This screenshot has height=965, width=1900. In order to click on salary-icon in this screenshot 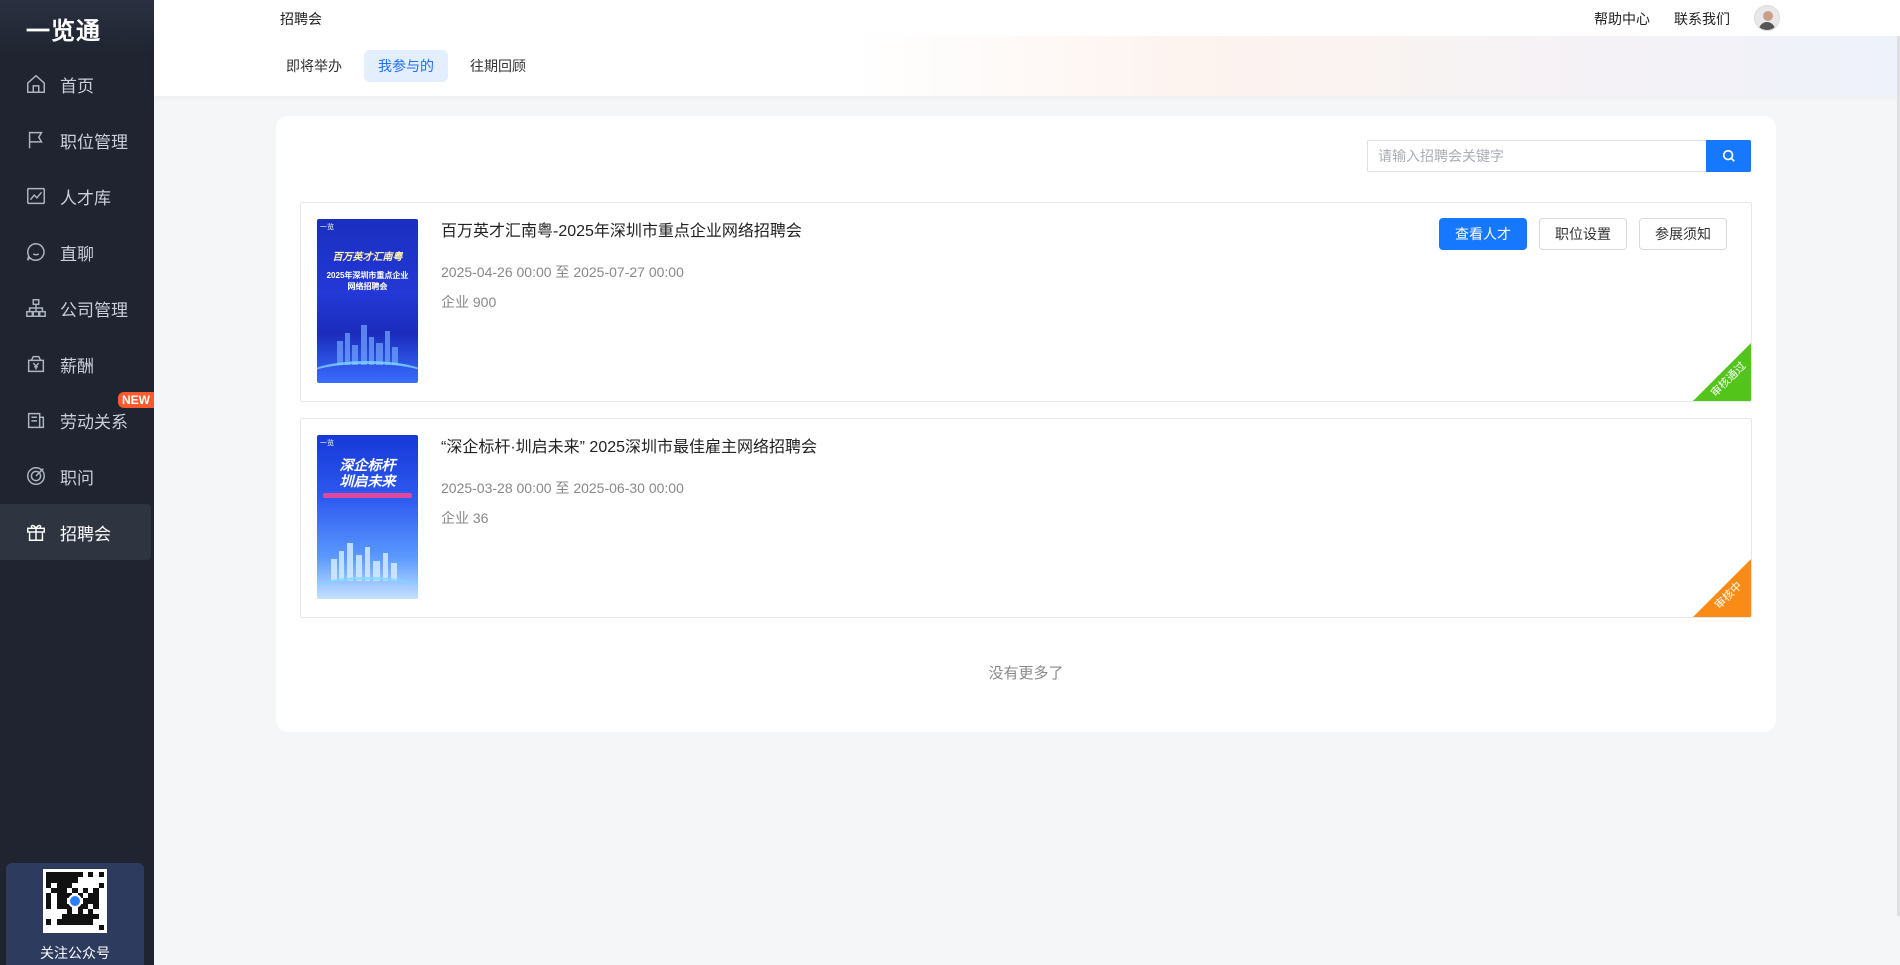, I will do `click(36, 364)`.